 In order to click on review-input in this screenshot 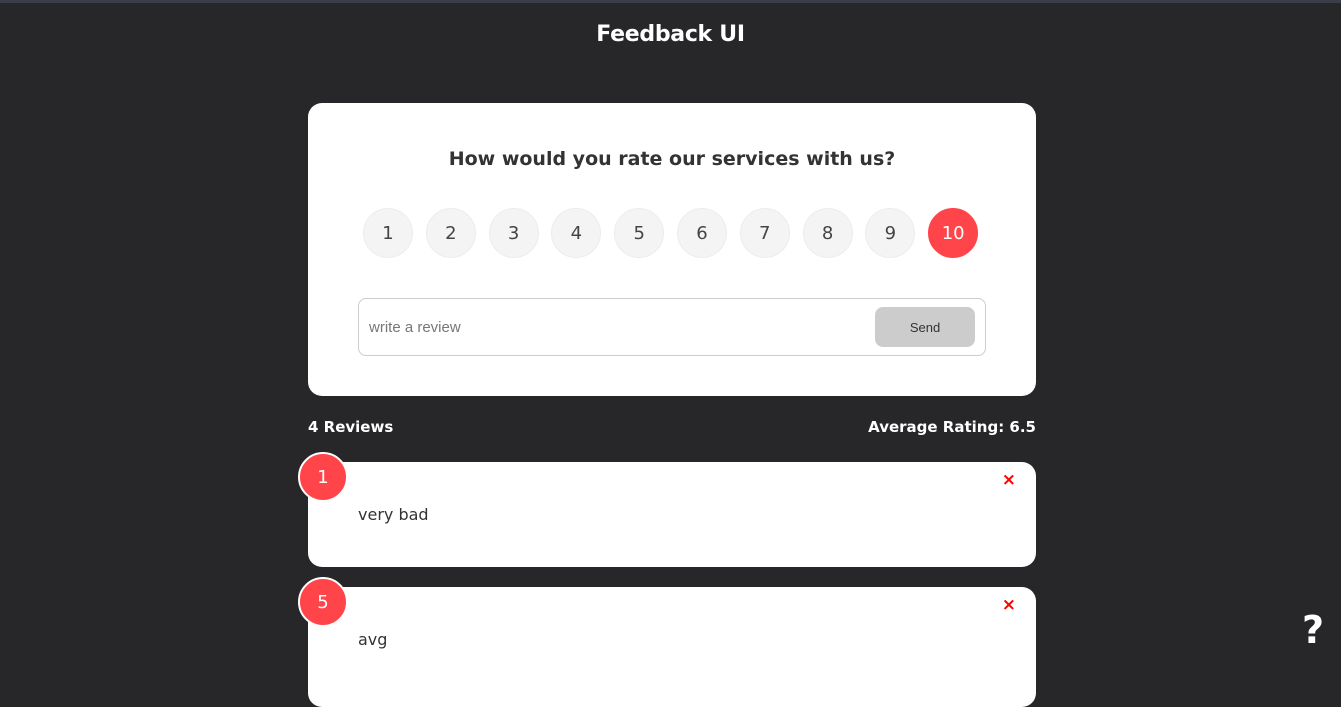, I will do `click(619, 327)`.